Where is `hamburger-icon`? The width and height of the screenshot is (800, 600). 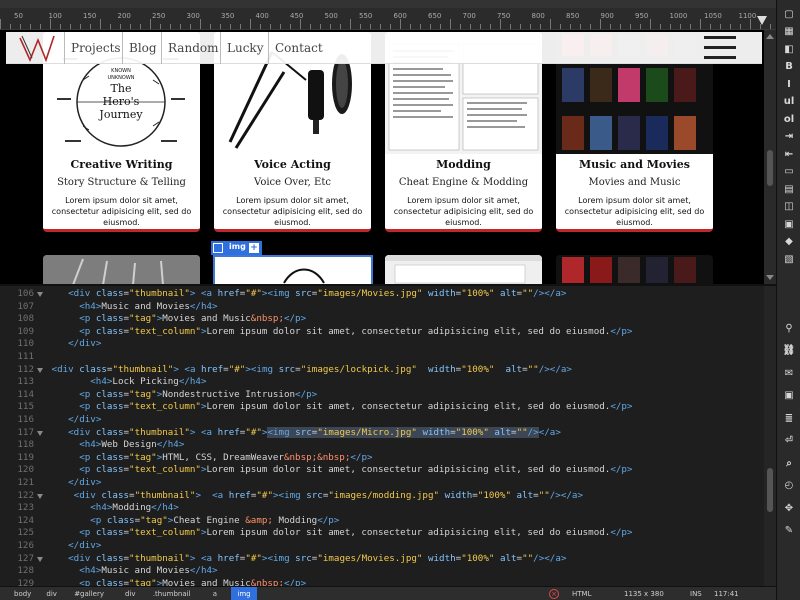 hamburger-icon is located at coordinates (218, 248).